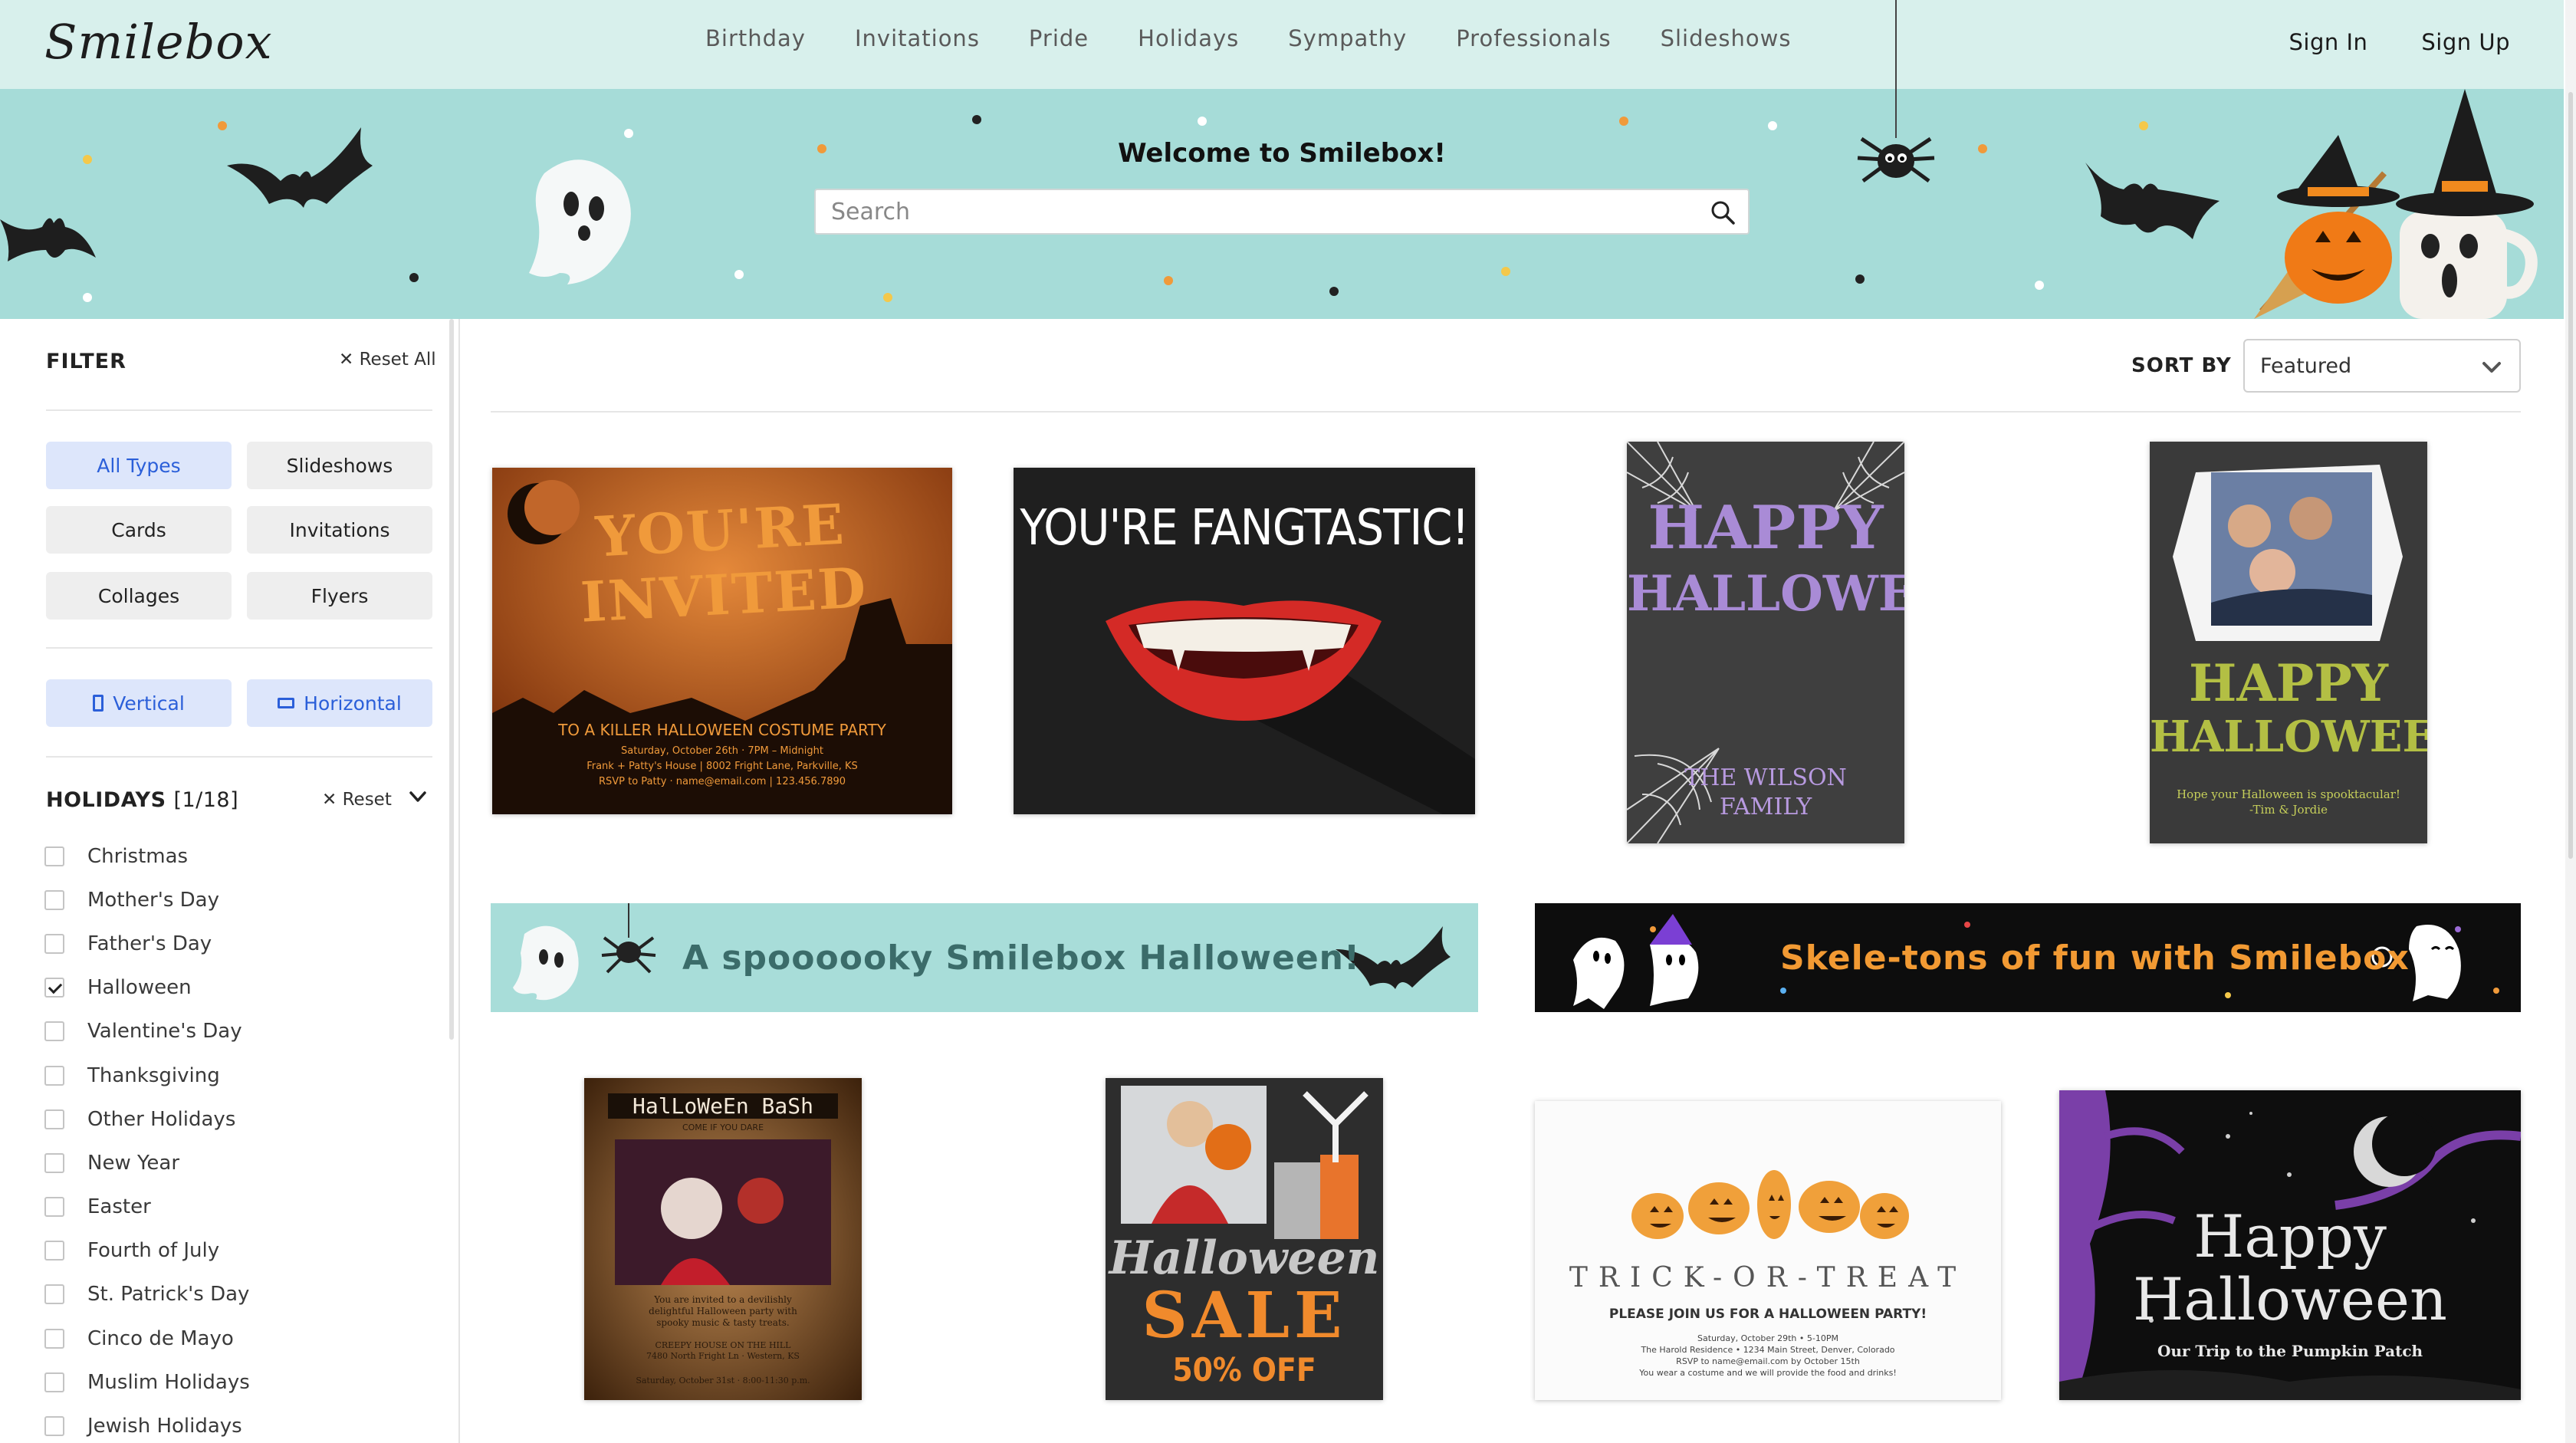 Image resolution: width=2576 pixels, height=1443 pixels. What do you see at coordinates (54, 988) in the screenshot?
I see `checkbox-checked` at bounding box center [54, 988].